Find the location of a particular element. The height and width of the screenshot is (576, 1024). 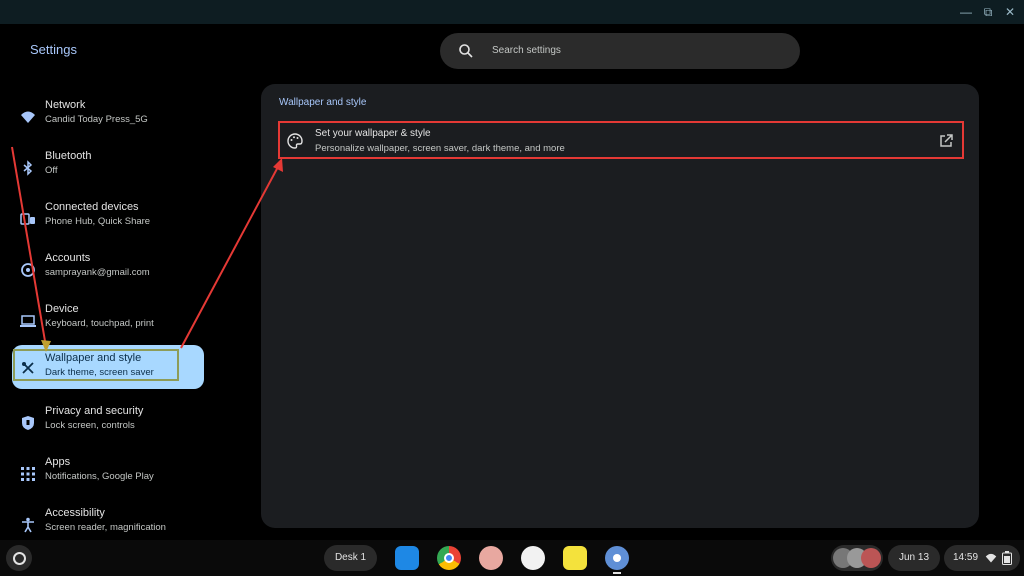

launcher-button is located at coordinates (19, 558).